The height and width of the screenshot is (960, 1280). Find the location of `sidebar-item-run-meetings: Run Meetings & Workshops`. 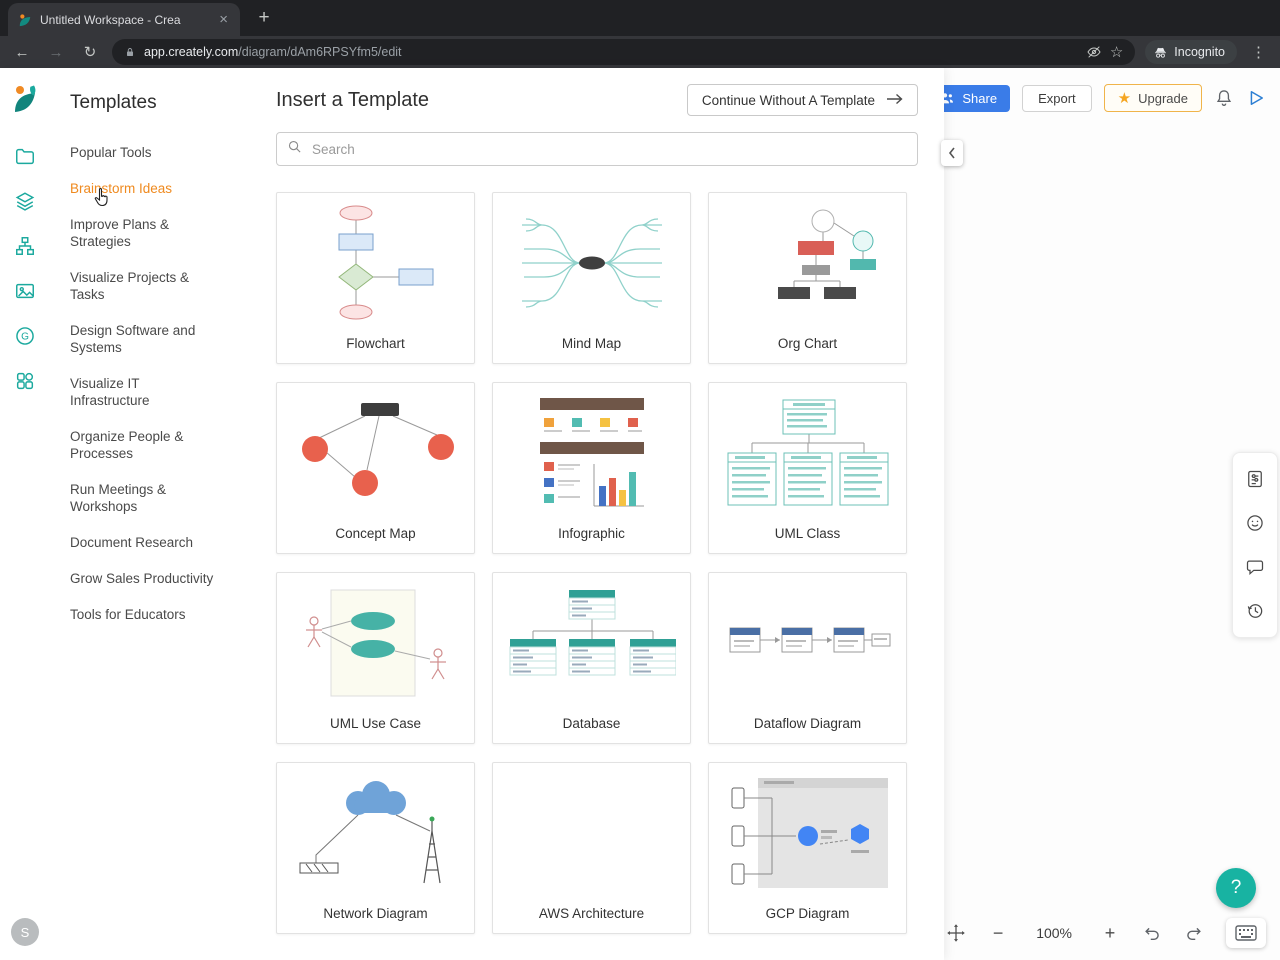

sidebar-item-run-meetings: Run Meetings & Workshops is located at coordinates (146, 498).